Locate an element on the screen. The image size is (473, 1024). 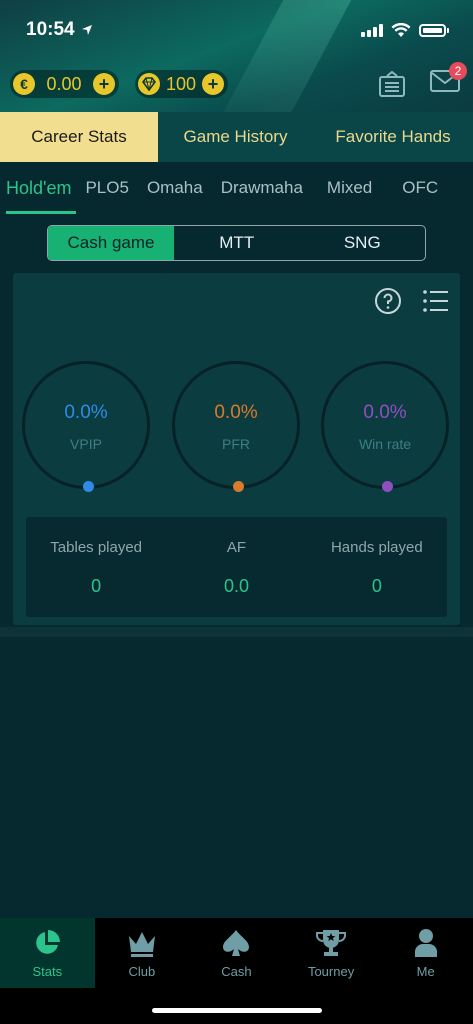
diamond-balance: 100 + is located at coordinates (182, 84).